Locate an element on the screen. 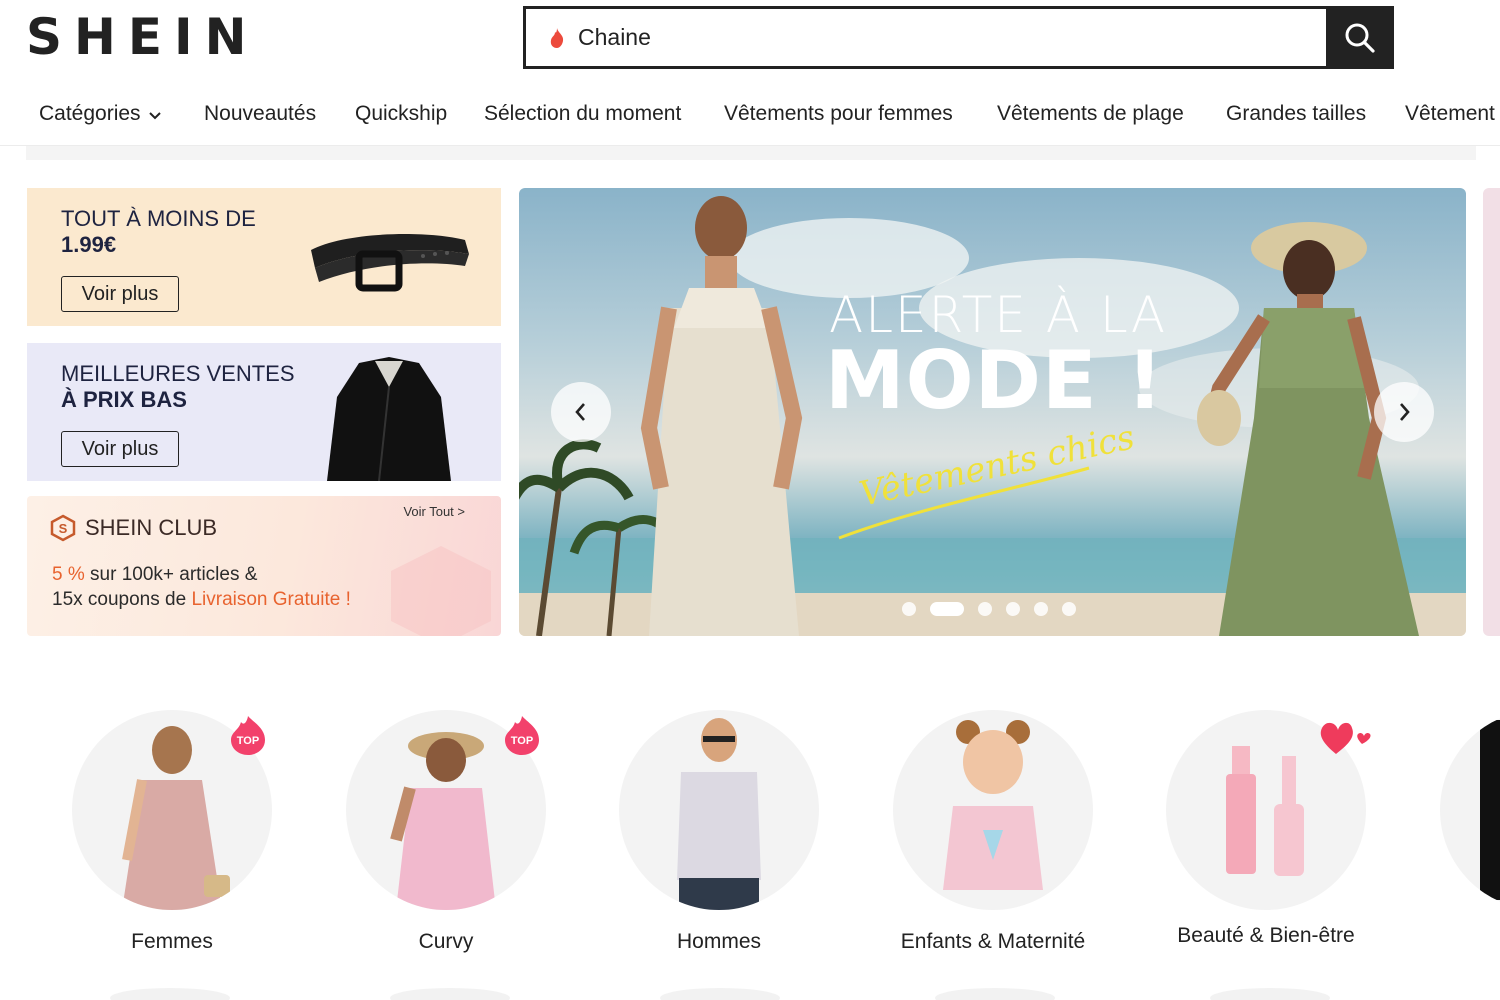  nav-item-grandes-tailles: Grandes tailles is located at coordinates (1296, 114).